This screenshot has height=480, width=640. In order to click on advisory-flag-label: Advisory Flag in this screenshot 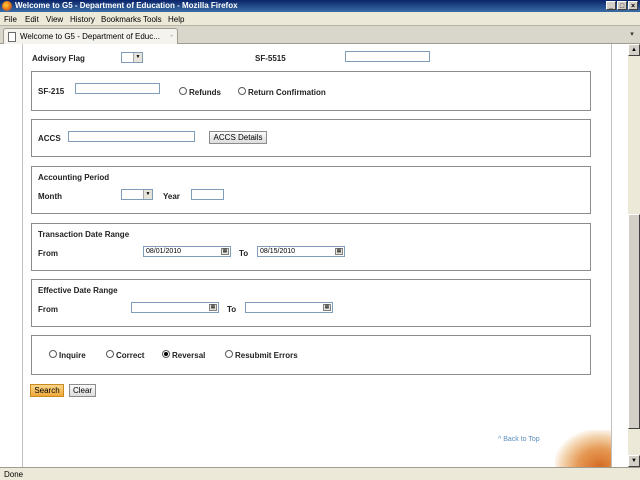, I will do `click(58, 58)`.